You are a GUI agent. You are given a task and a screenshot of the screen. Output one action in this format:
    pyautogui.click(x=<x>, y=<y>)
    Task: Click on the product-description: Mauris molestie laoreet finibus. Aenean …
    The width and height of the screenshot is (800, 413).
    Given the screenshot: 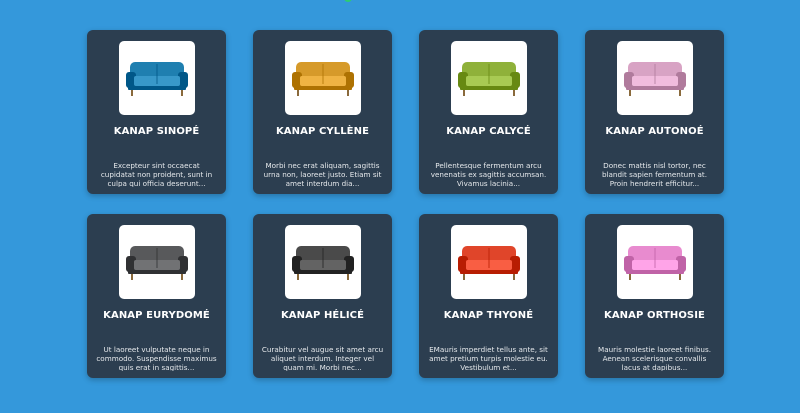 What is the action you would take?
    pyautogui.click(x=654, y=357)
    